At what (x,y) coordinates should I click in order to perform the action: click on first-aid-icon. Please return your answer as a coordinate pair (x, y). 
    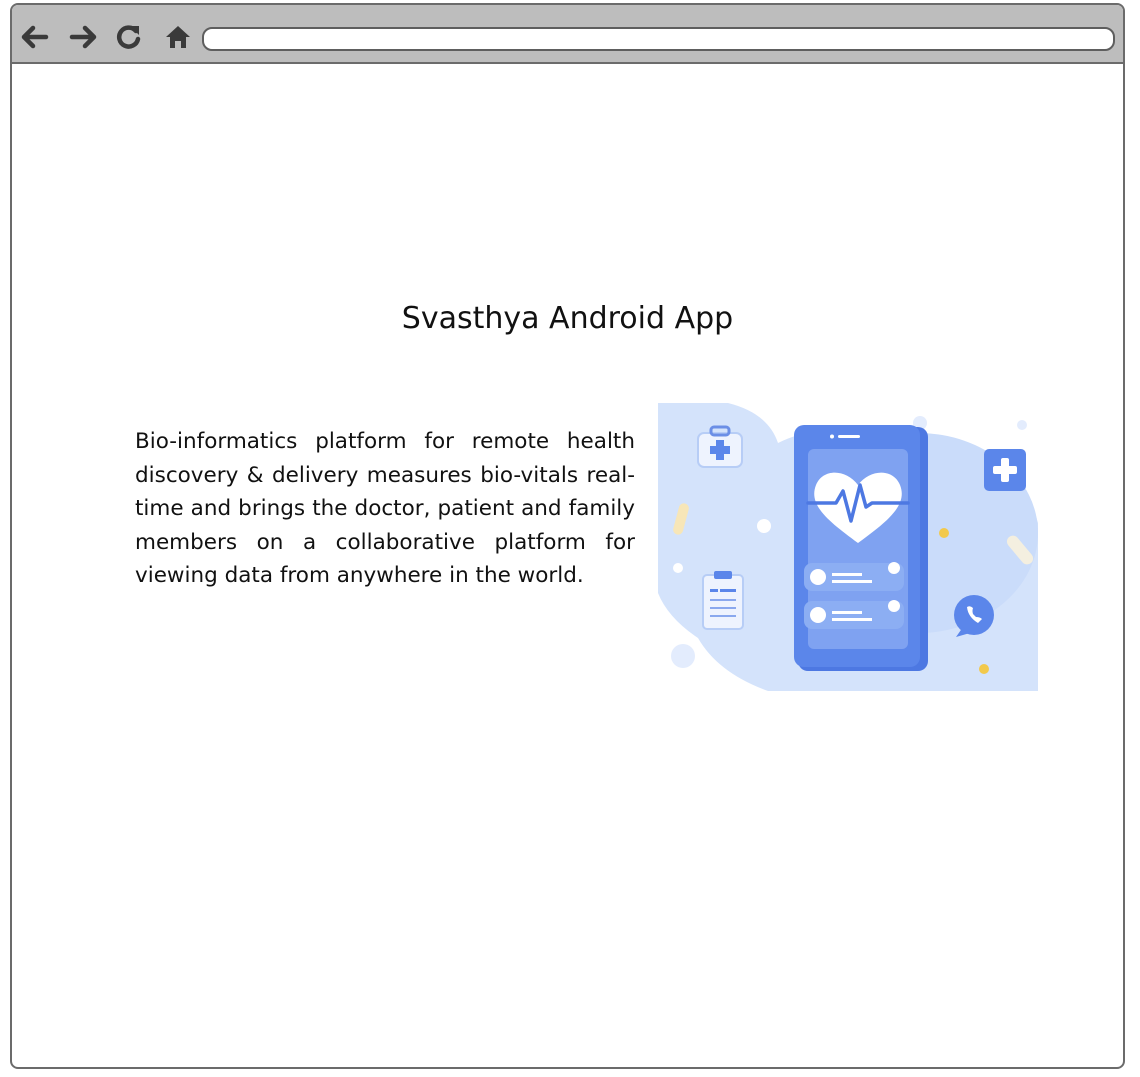
    Looking at the image, I should click on (720, 446).